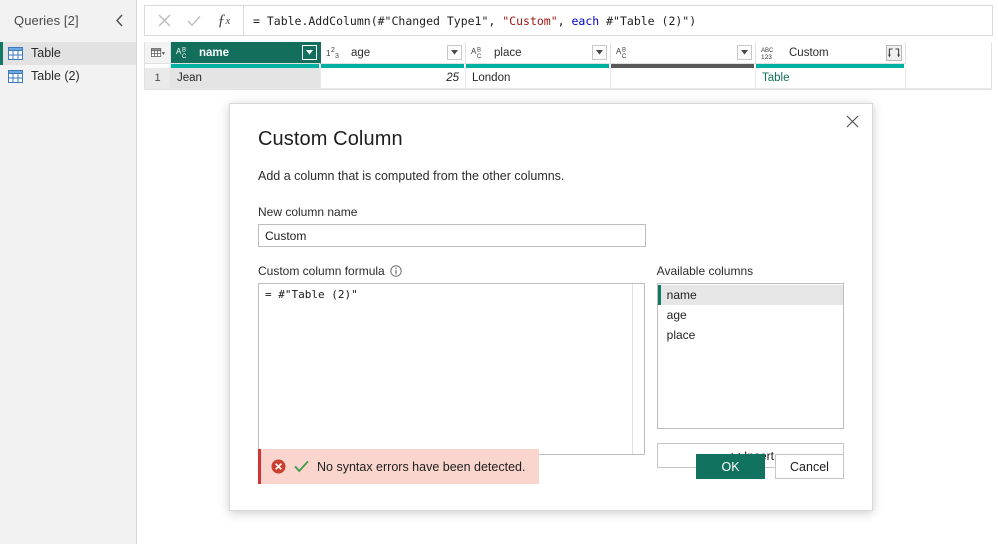  I want to click on formula-bar-buttons: ƒx, so click(193, 20).